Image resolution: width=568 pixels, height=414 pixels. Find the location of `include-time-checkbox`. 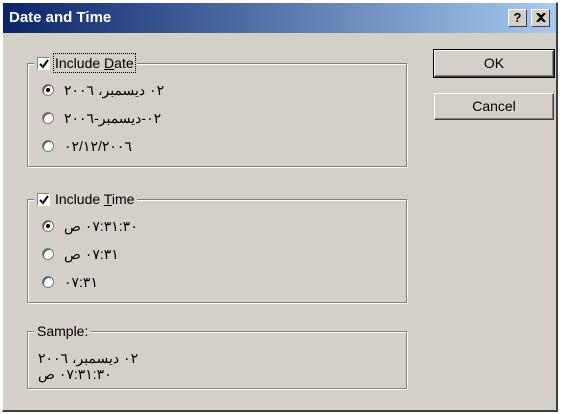

include-time-checkbox is located at coordinates (43, 199).